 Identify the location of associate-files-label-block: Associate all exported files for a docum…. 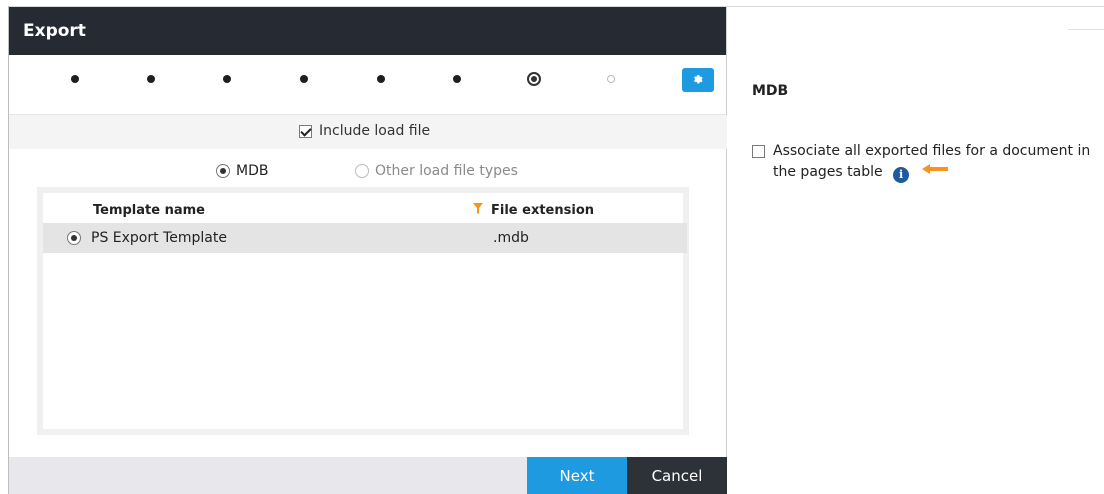
(931, 162).